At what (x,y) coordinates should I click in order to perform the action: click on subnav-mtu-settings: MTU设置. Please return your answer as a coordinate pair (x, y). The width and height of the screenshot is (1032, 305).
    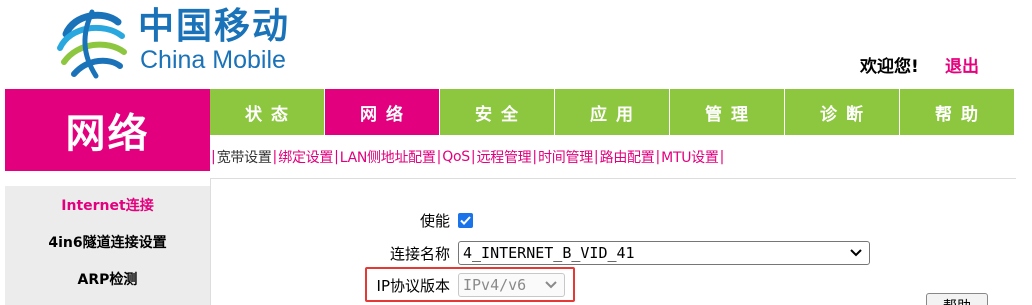
    Looking at the image, I should click on (690, 157).